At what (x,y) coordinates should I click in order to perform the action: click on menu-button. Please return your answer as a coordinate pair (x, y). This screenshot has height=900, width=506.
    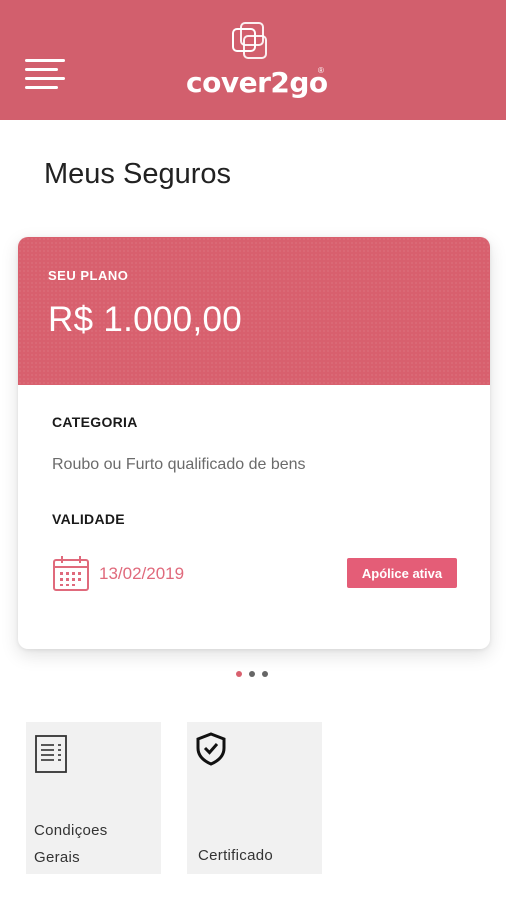
    Looking at the image, I should click on (47, 75).